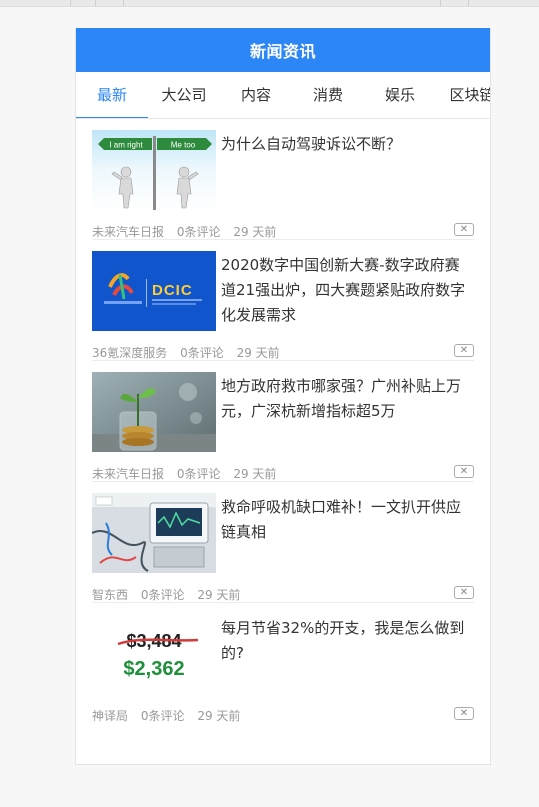 Image resolution: width=539 pixels, height=807 pixels. I want to click on tab-entertainment: 娱乐, so click(400, 95).